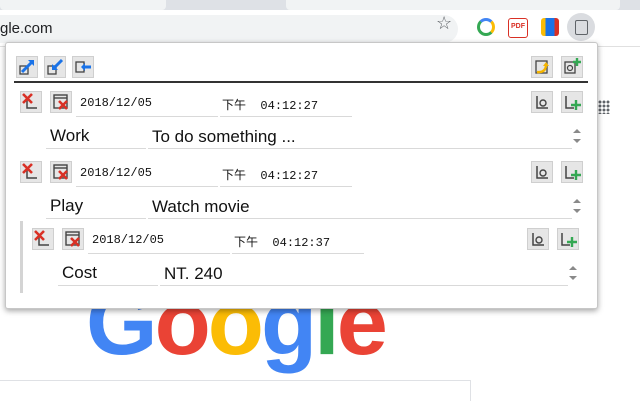 The width and height of the screenshot is (640, 401). What do you see at coordinates (21, 257) in the screenshot?
I see `child-indent-line` at bounding box center [21, 257].